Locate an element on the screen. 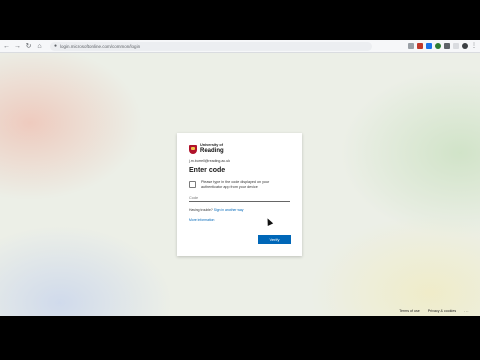 The image size is (480, 360). user-email: j.m.burrell@reading.ac.uk is located at coordinates (209, 161).